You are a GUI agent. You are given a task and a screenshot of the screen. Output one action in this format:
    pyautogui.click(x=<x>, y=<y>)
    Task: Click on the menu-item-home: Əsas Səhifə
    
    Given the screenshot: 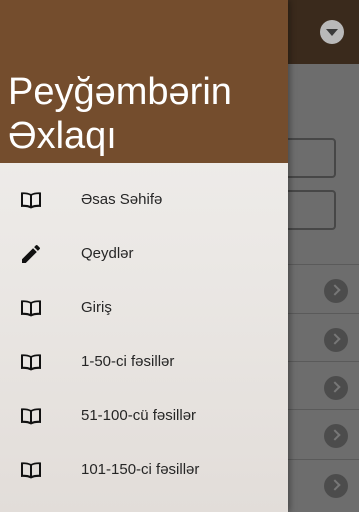 What is the action you would take?
    pyautogui.click(x=144, y=200)
    